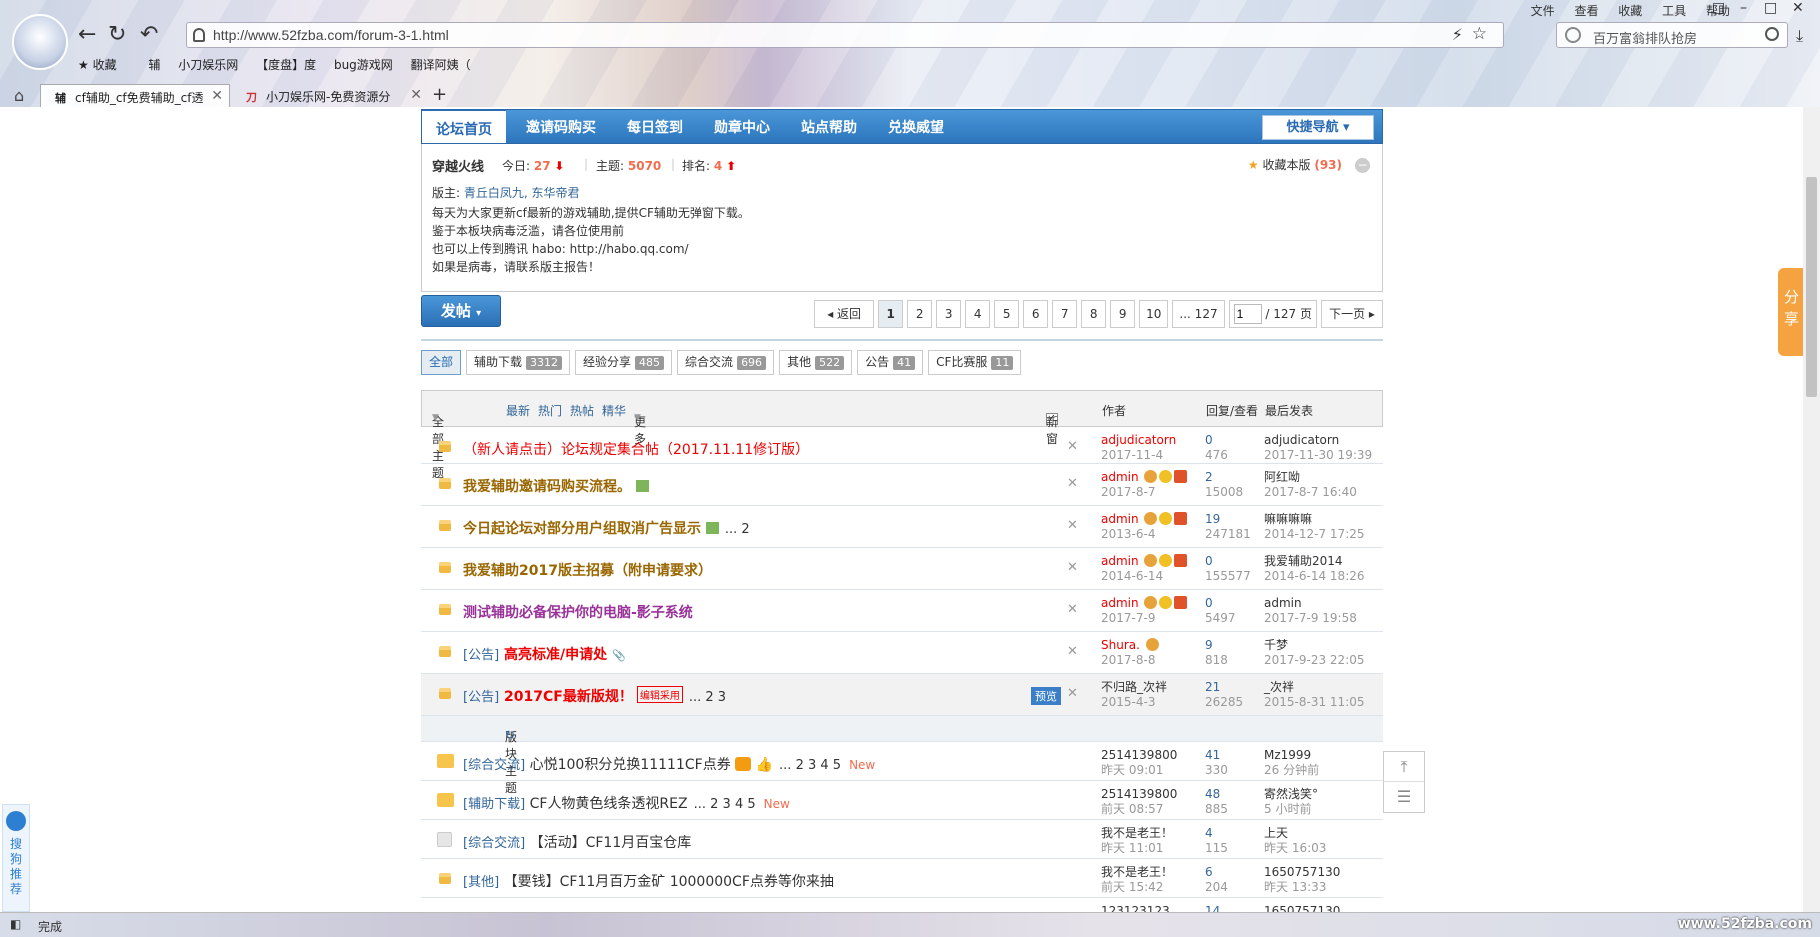  I want to click on bookmark-favorites: ★ 收藏, so click(104, 65).